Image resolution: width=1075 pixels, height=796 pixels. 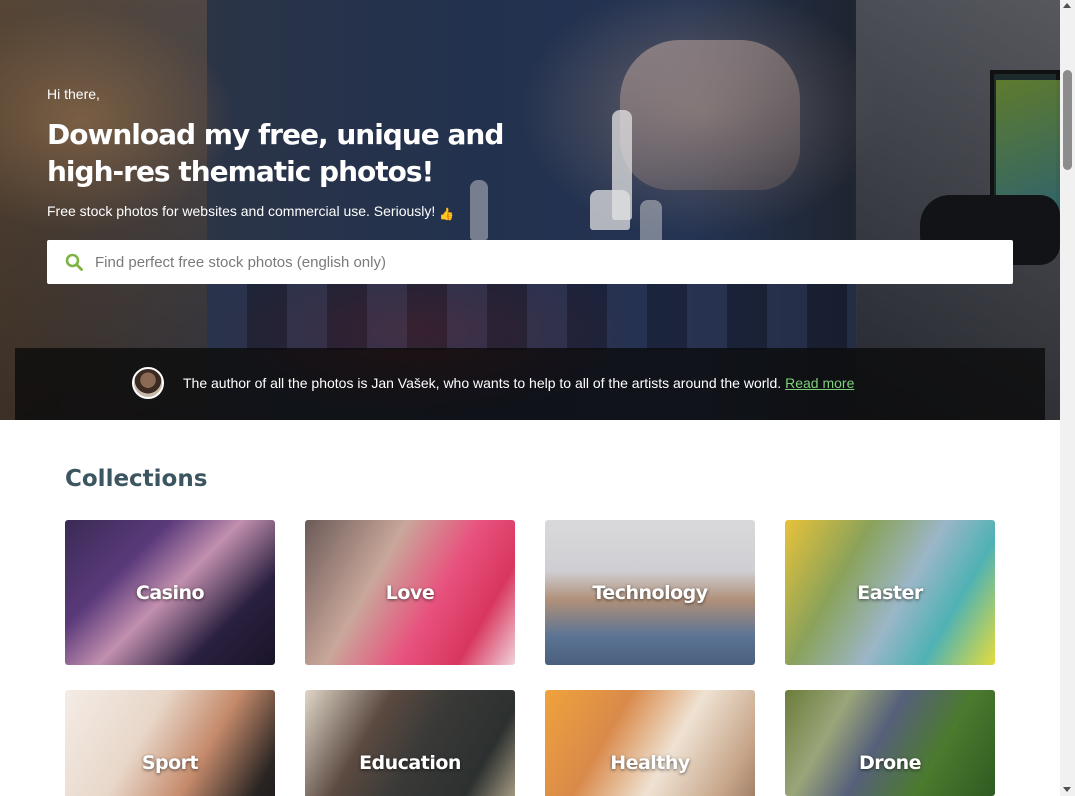 I want to click on scrollbar-thumb, so click(x=1067, y=120).